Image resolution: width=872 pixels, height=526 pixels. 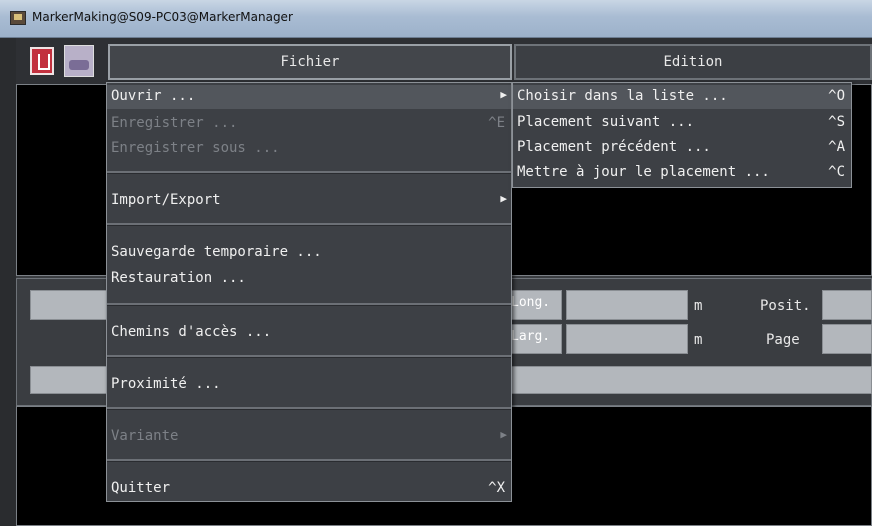 I want to click on larg-field, so click(x=627, y=339).